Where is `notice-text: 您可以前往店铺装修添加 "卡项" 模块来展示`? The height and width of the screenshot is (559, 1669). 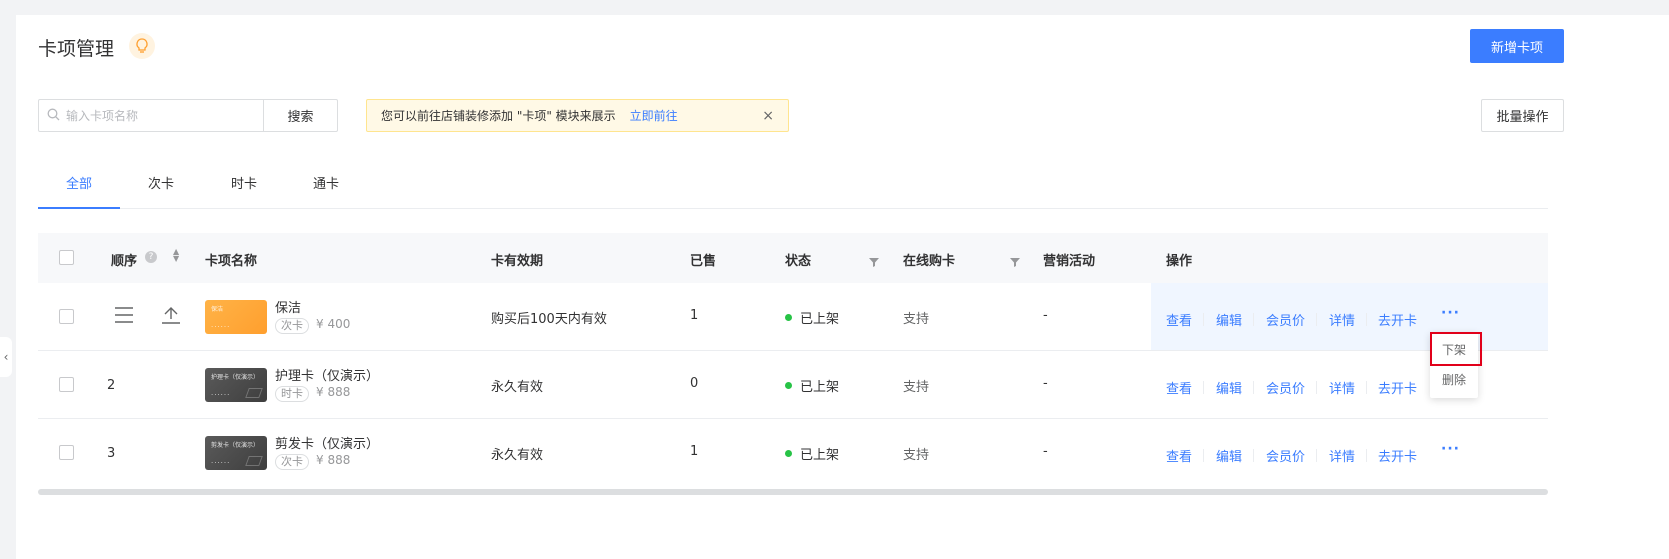
notice-text: 您可以前往店铺装修添加 "卡项" 模块来展示 is located at coordinates (498, 116).